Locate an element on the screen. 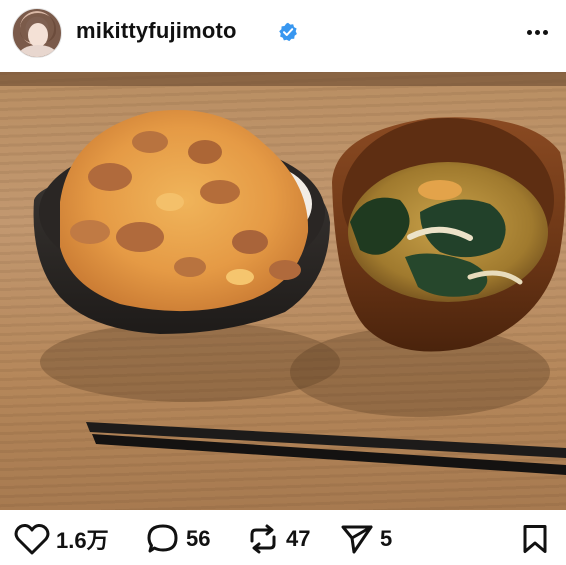 Image resolution: width=566 pixels, height=565 pixels. share-count: 5 is located at coordinates (386, 538).